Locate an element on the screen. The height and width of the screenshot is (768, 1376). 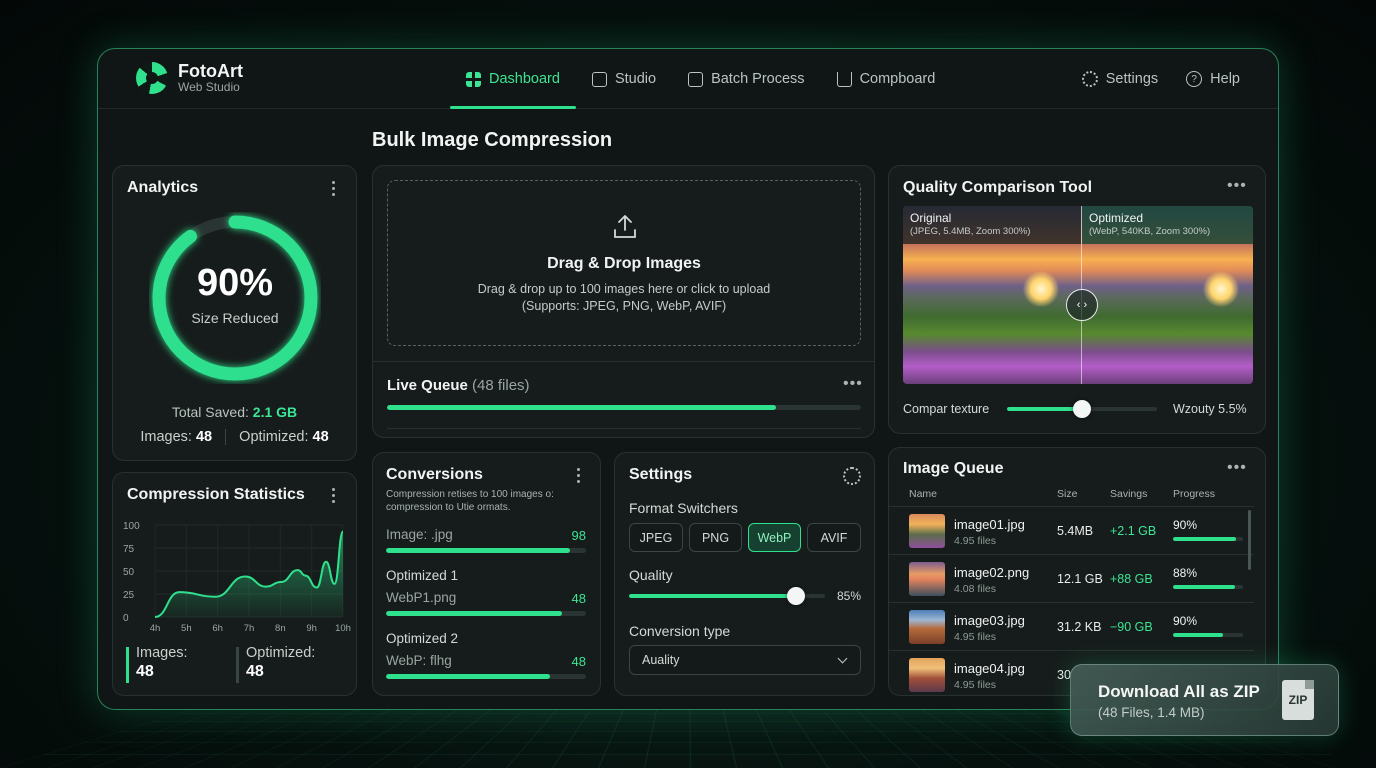
quality-label: Quality is located at coordinates (651, 575).